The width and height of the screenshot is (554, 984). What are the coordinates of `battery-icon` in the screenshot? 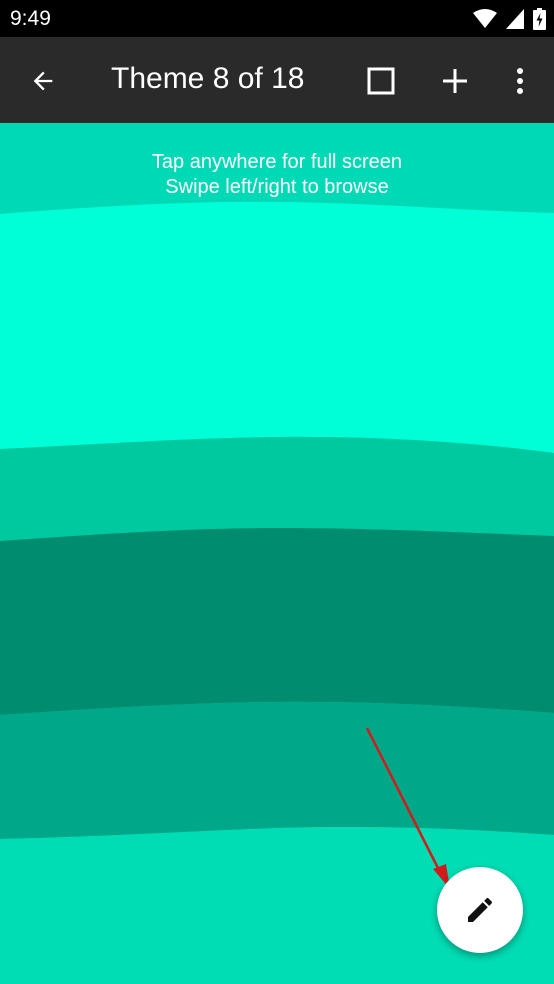 It's located at (539, 19).